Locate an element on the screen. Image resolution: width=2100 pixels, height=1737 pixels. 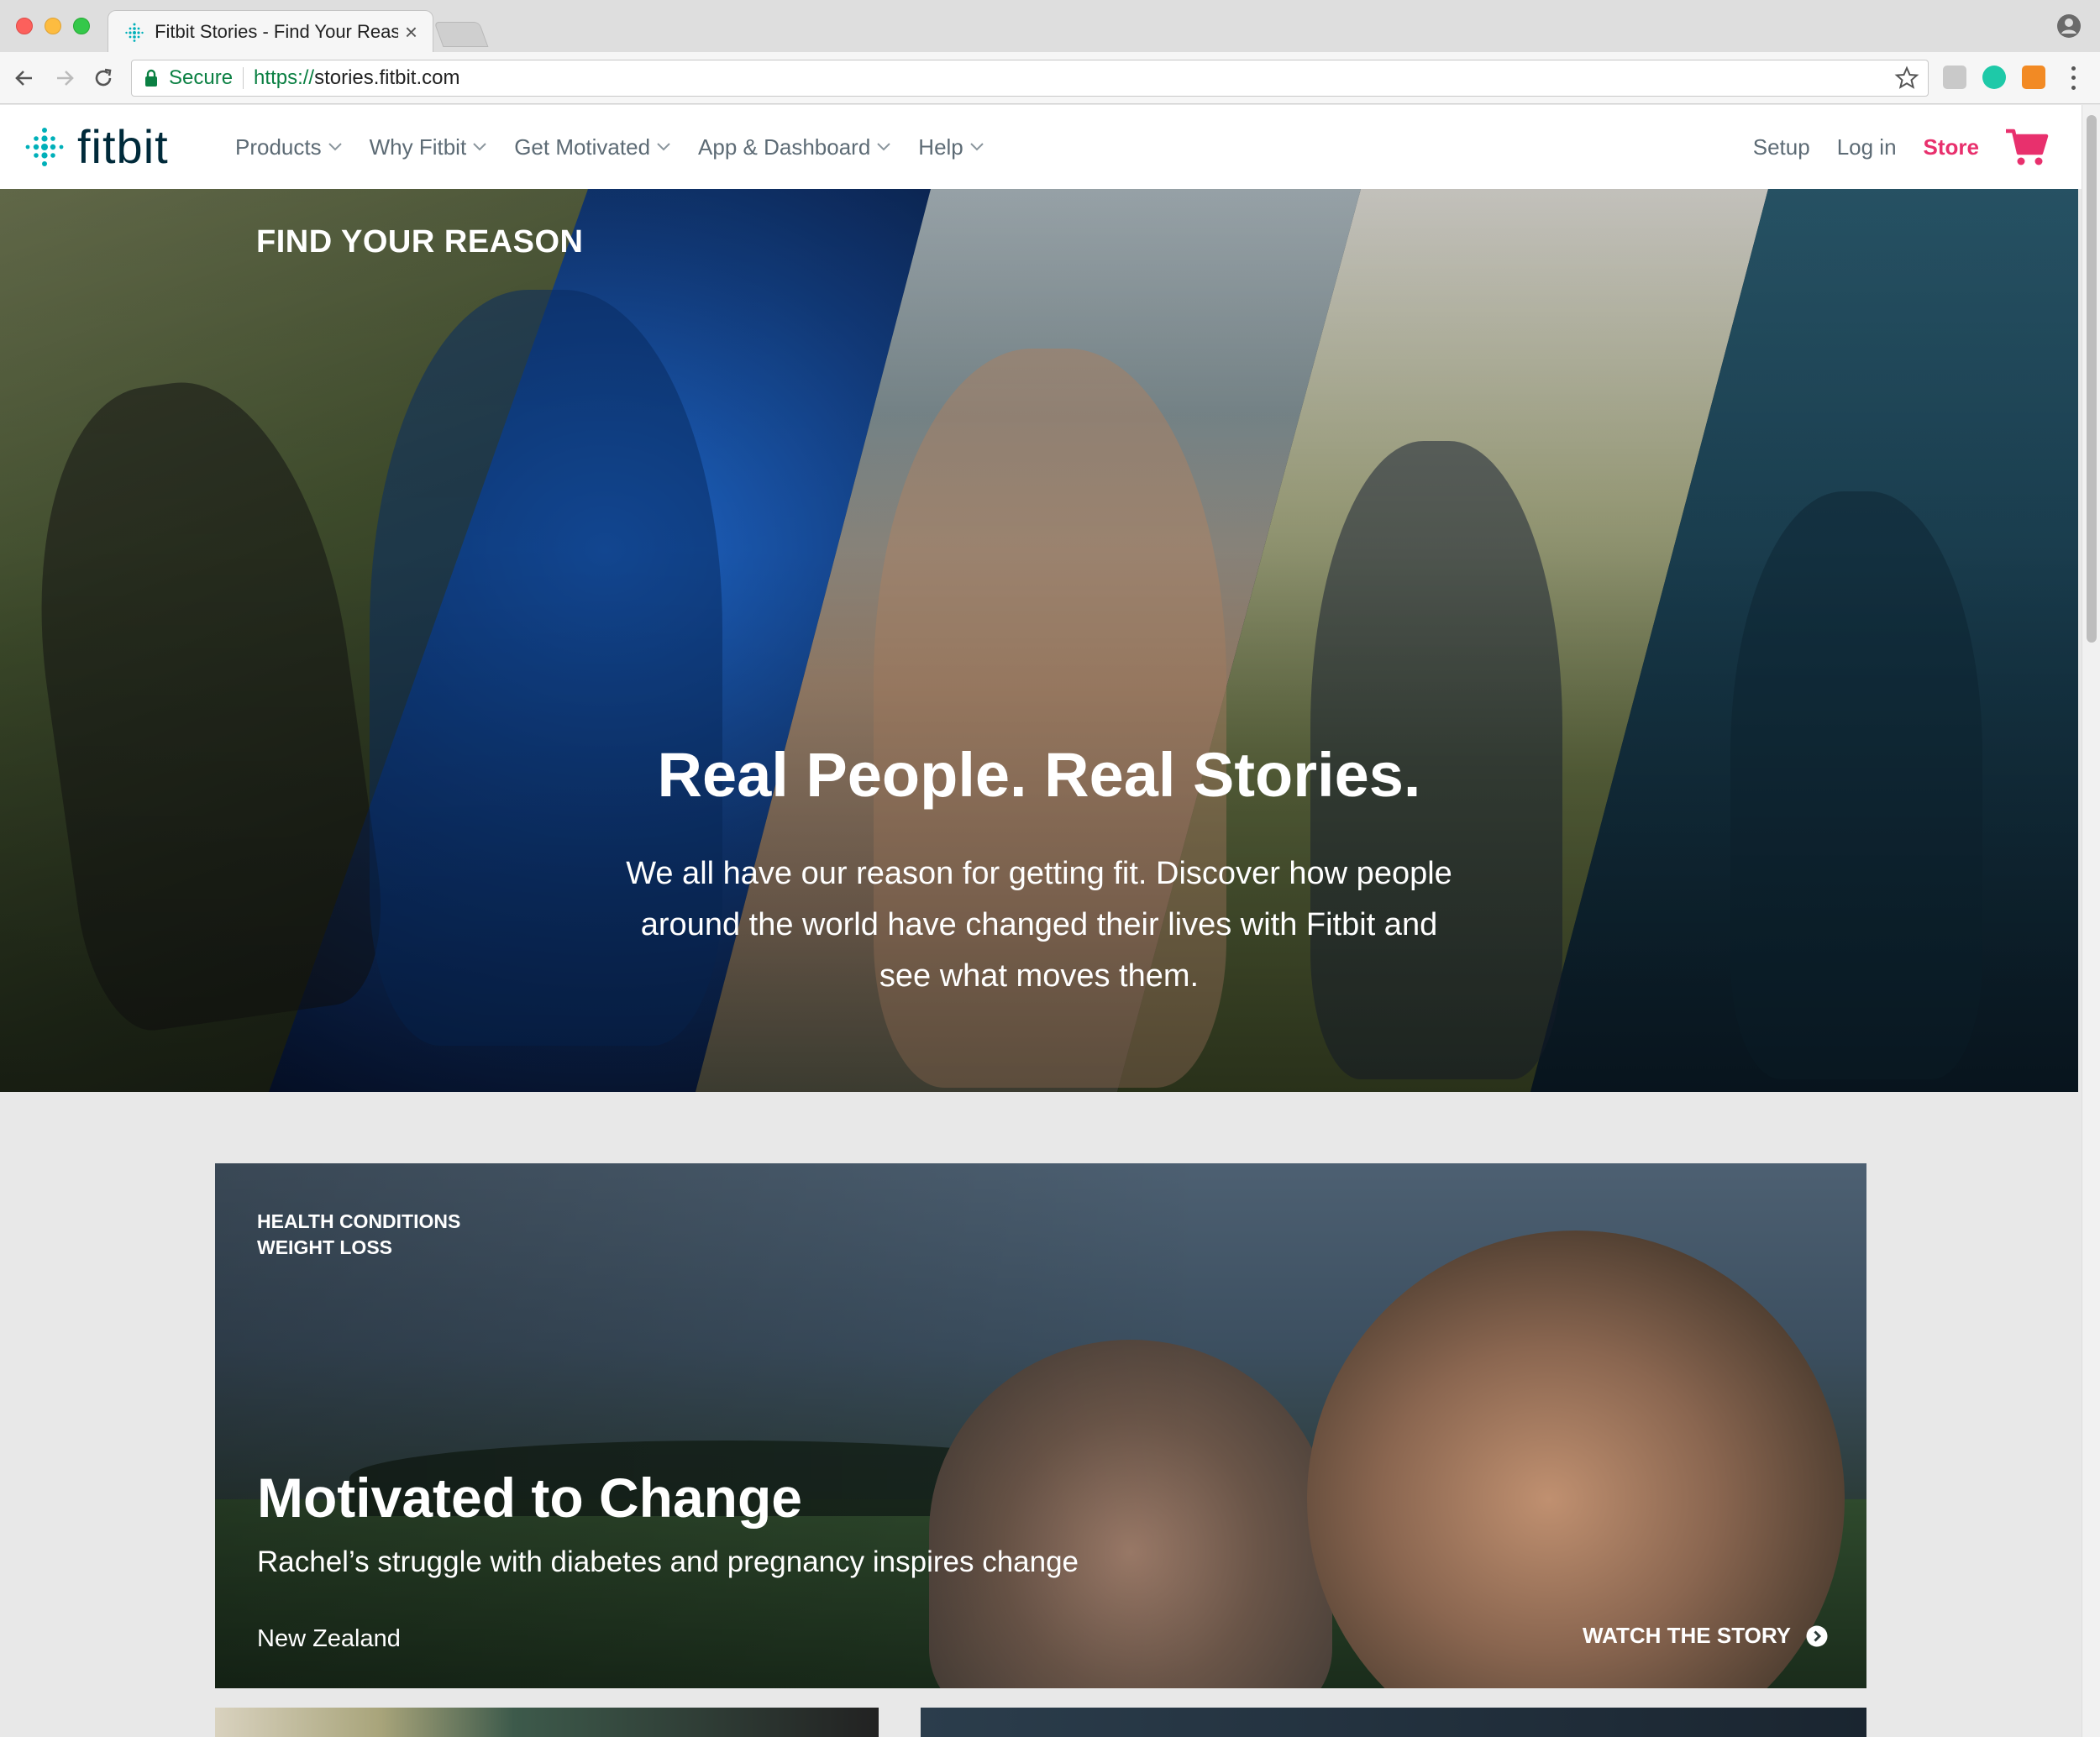
back-button is located at coordinates (24, 78).